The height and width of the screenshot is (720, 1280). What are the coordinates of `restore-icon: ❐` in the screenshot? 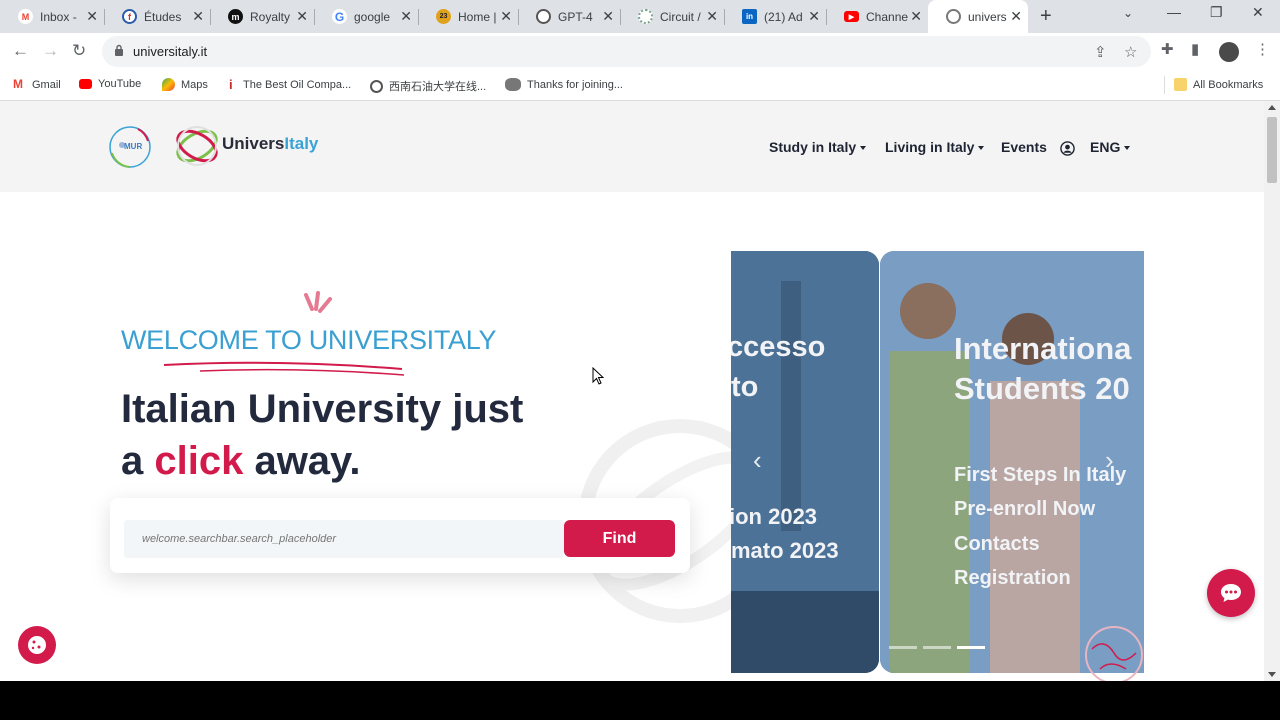 It's located at (1216, 12).